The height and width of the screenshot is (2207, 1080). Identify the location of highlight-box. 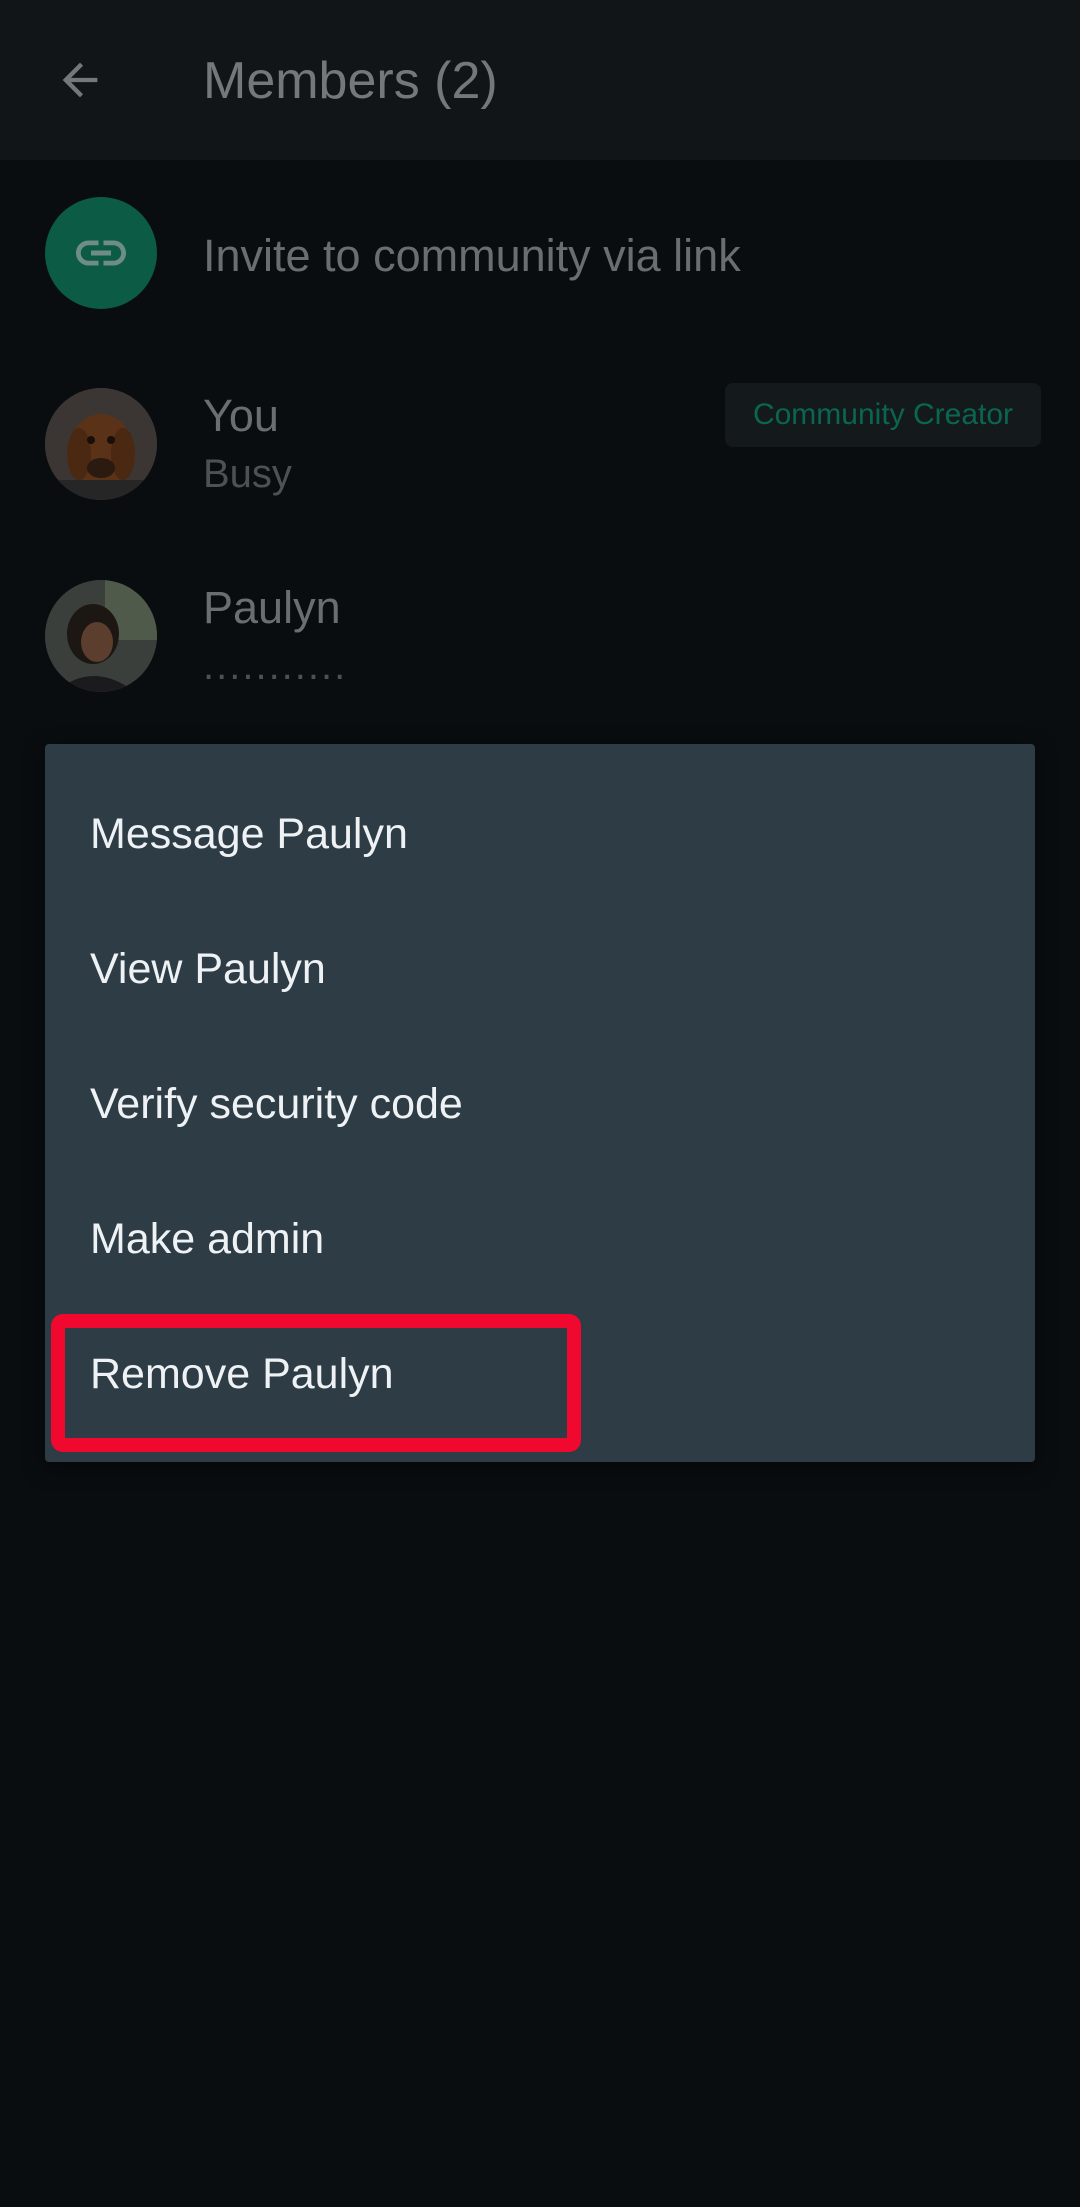
(316, 1383).